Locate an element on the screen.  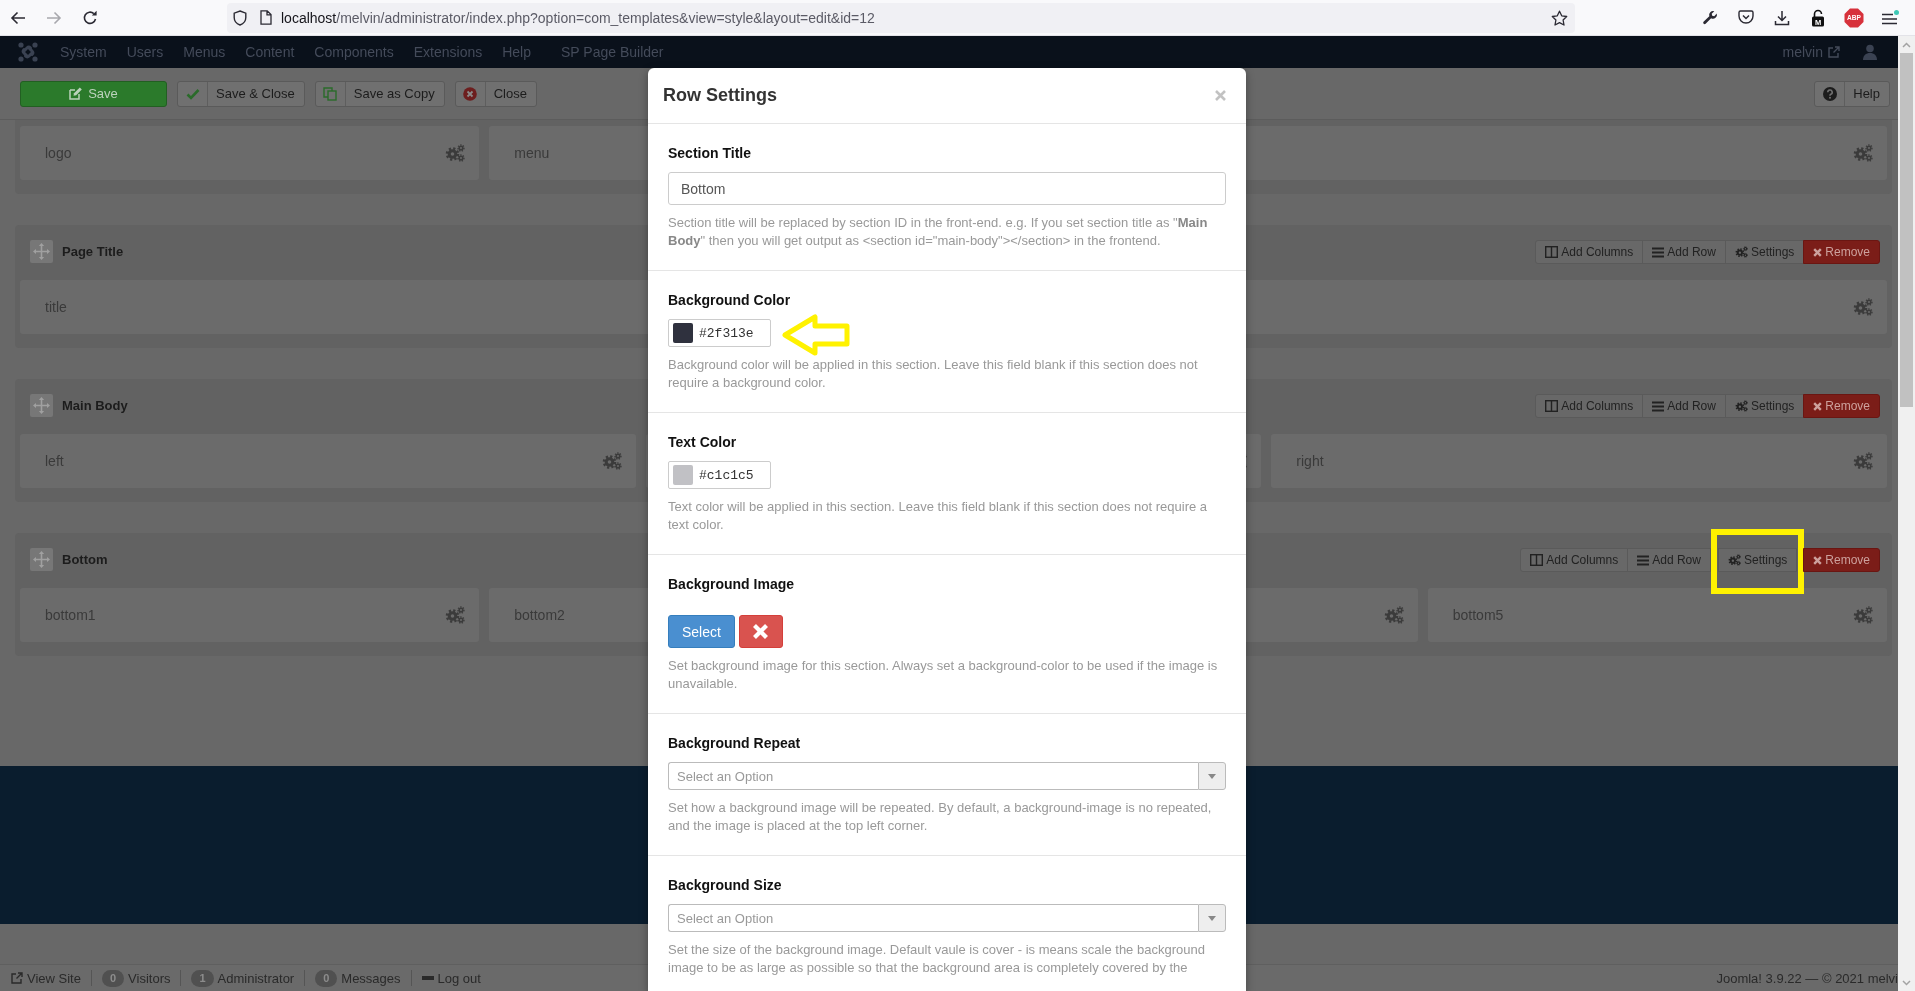
color-picker: #2f313e is located at coordinates (719, 333).